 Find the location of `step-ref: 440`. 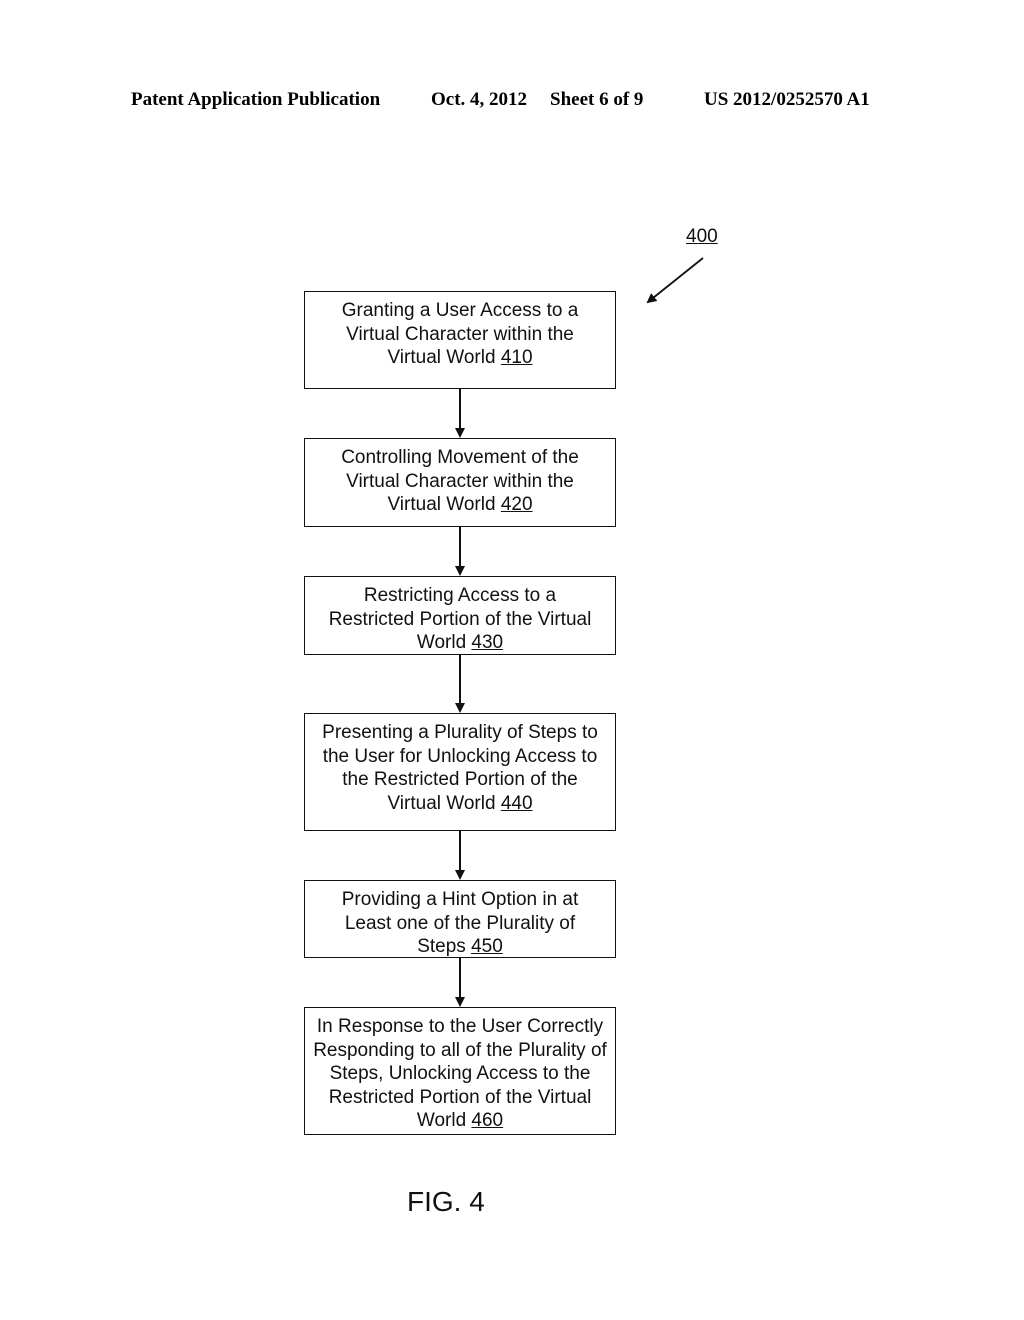

step-ref: 440 is located at coordinates (516, 803).